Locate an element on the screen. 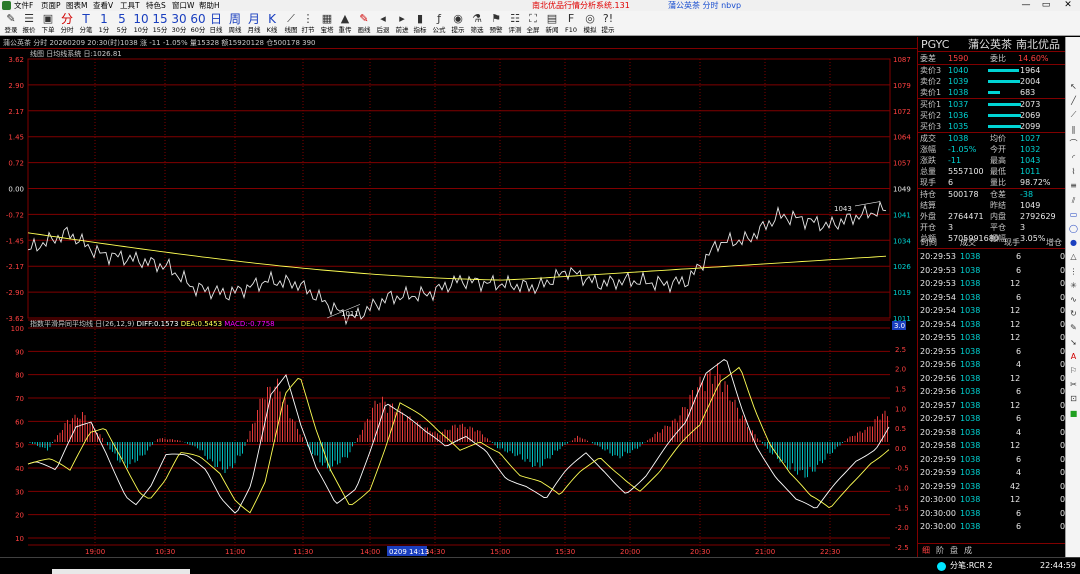 This screenshot has width=1080, height=574. alert-button: ◉ 提示 is located at coordinates (458, 23).